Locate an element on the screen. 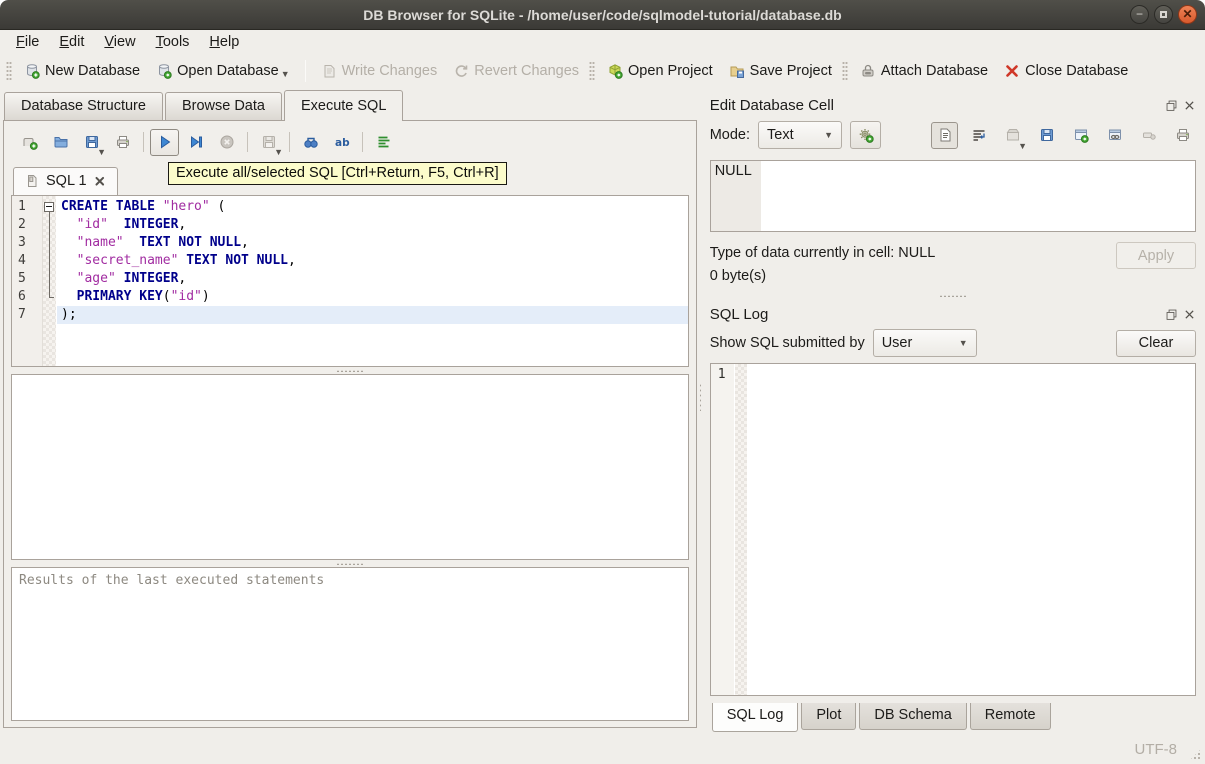 Image resolution: width=1205 pixels, height=764 pixels. toolbar-button-label: Open Database is located at coordinates (228, 71).